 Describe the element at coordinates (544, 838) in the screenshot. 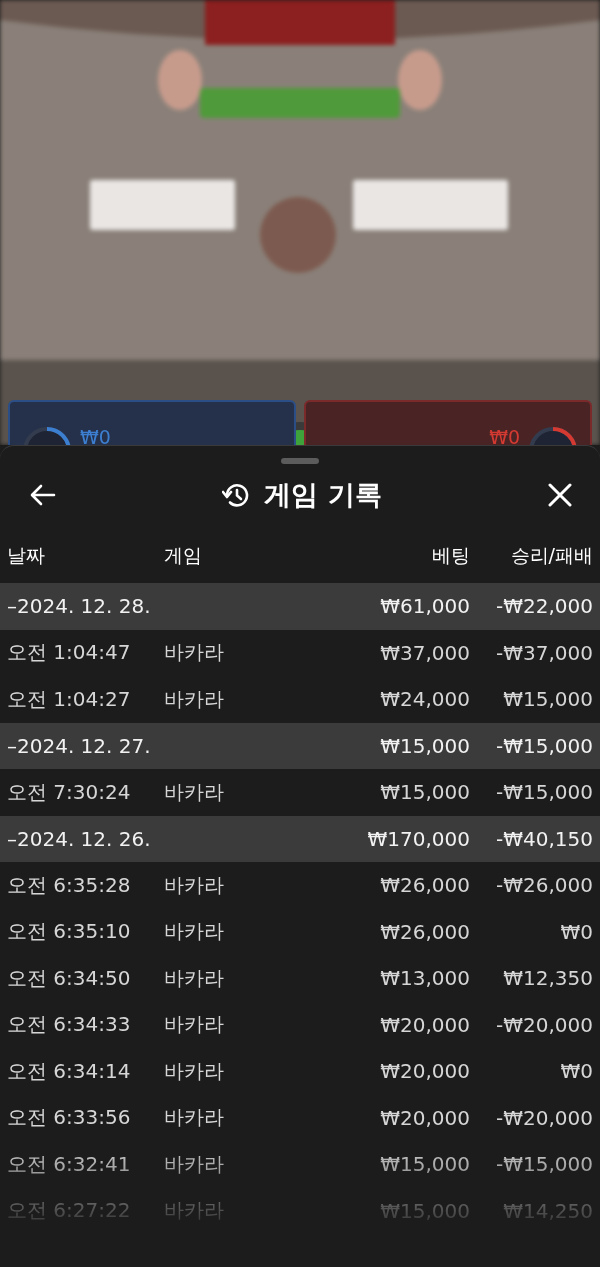

I see `result-total: -₩40,150` at that location.